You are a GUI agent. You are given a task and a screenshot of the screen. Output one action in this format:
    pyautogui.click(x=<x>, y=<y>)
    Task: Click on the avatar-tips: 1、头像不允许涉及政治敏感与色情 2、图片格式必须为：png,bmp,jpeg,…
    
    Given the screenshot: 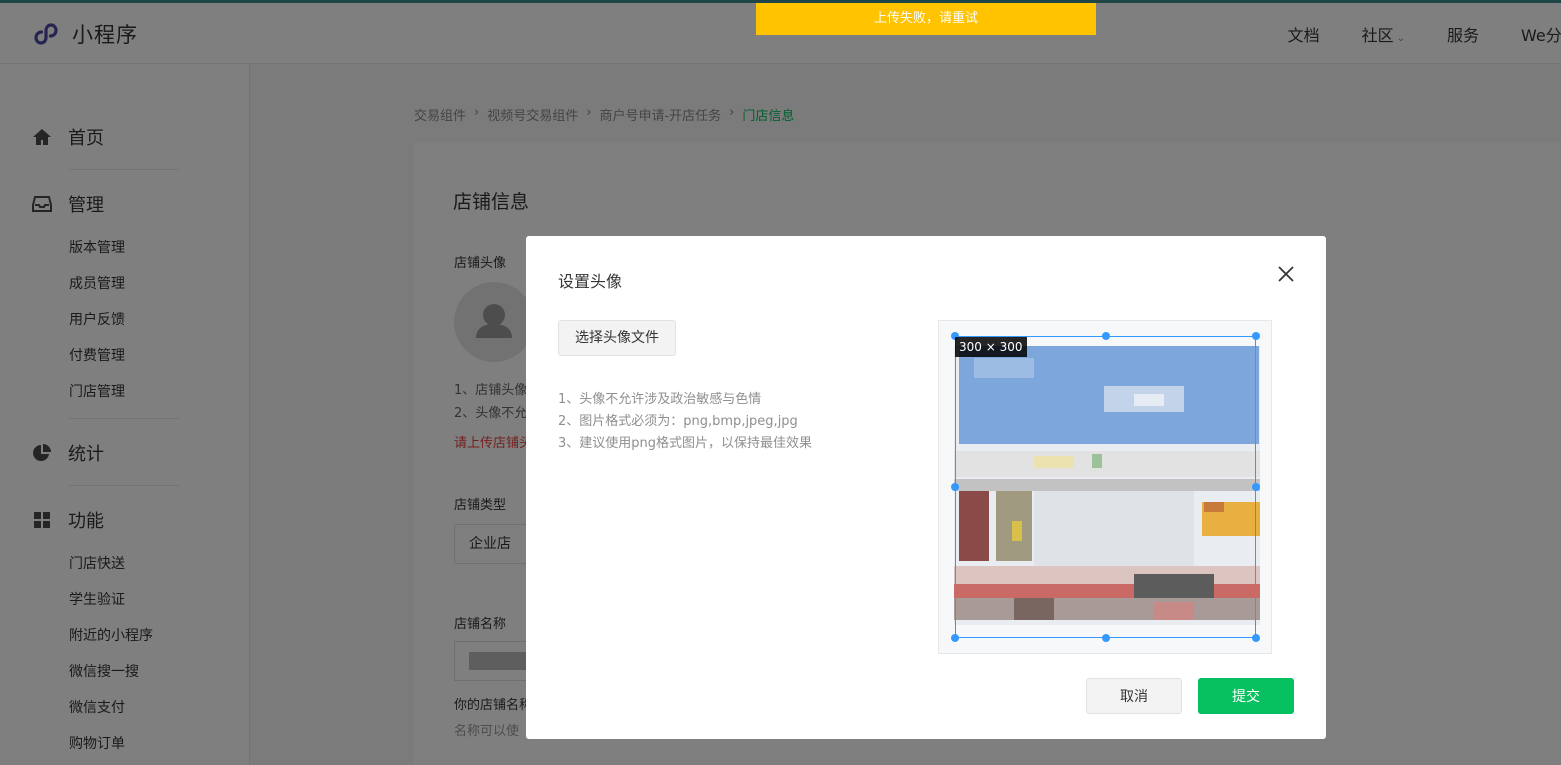 What is the action you would take?
    pyautogui.click(x=685, y=422)
    